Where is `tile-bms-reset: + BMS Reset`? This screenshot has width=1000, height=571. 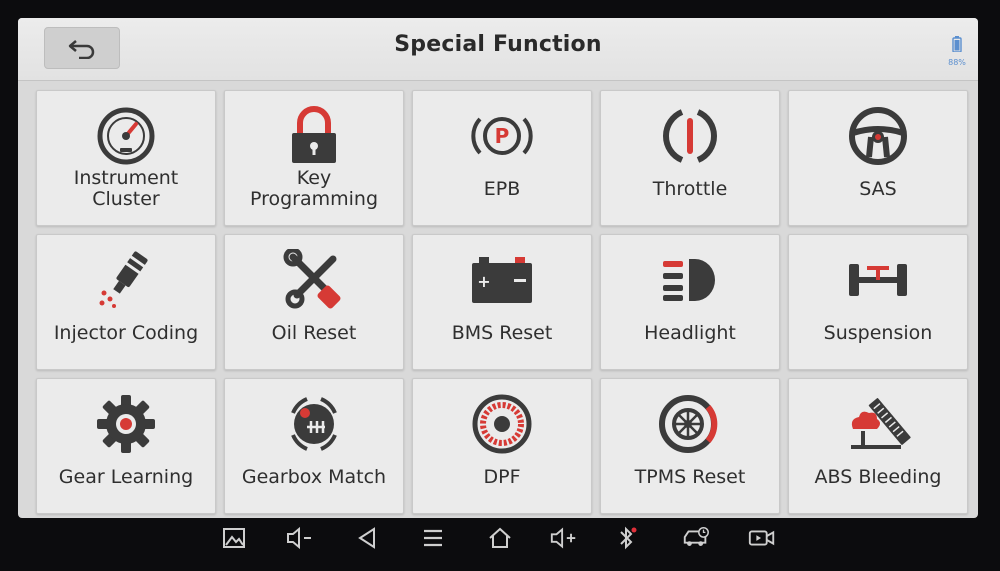
tile-bms-reset: + BMS Reset is located at coordinates (502, 302).